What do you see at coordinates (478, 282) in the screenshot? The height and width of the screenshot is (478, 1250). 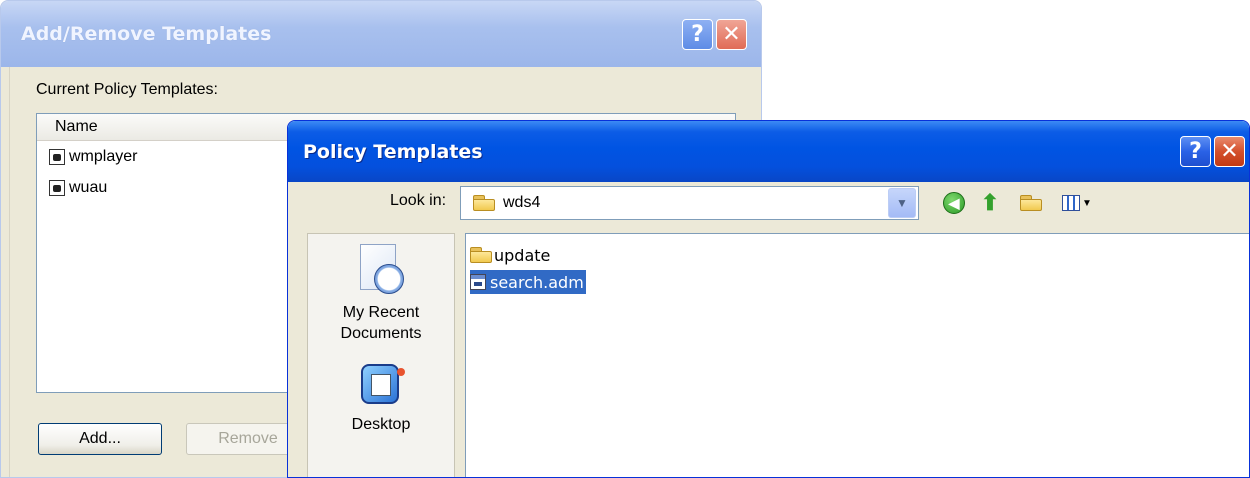 I see `adm-file-icon` at bounding box center [478, 282].